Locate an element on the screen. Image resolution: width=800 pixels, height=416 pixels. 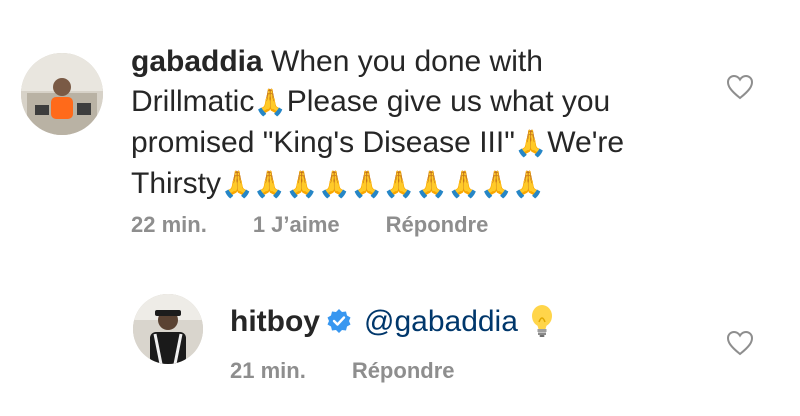
comment-text-line: promised "King's Disease III" is located at coordinates (323, 142).